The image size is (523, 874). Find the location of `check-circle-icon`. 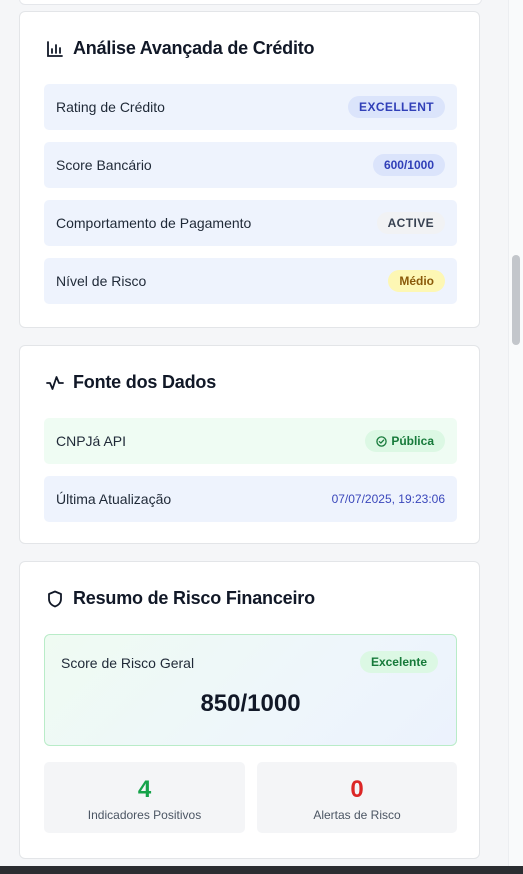

check-circle-icon is located at coordinates (382, 441).